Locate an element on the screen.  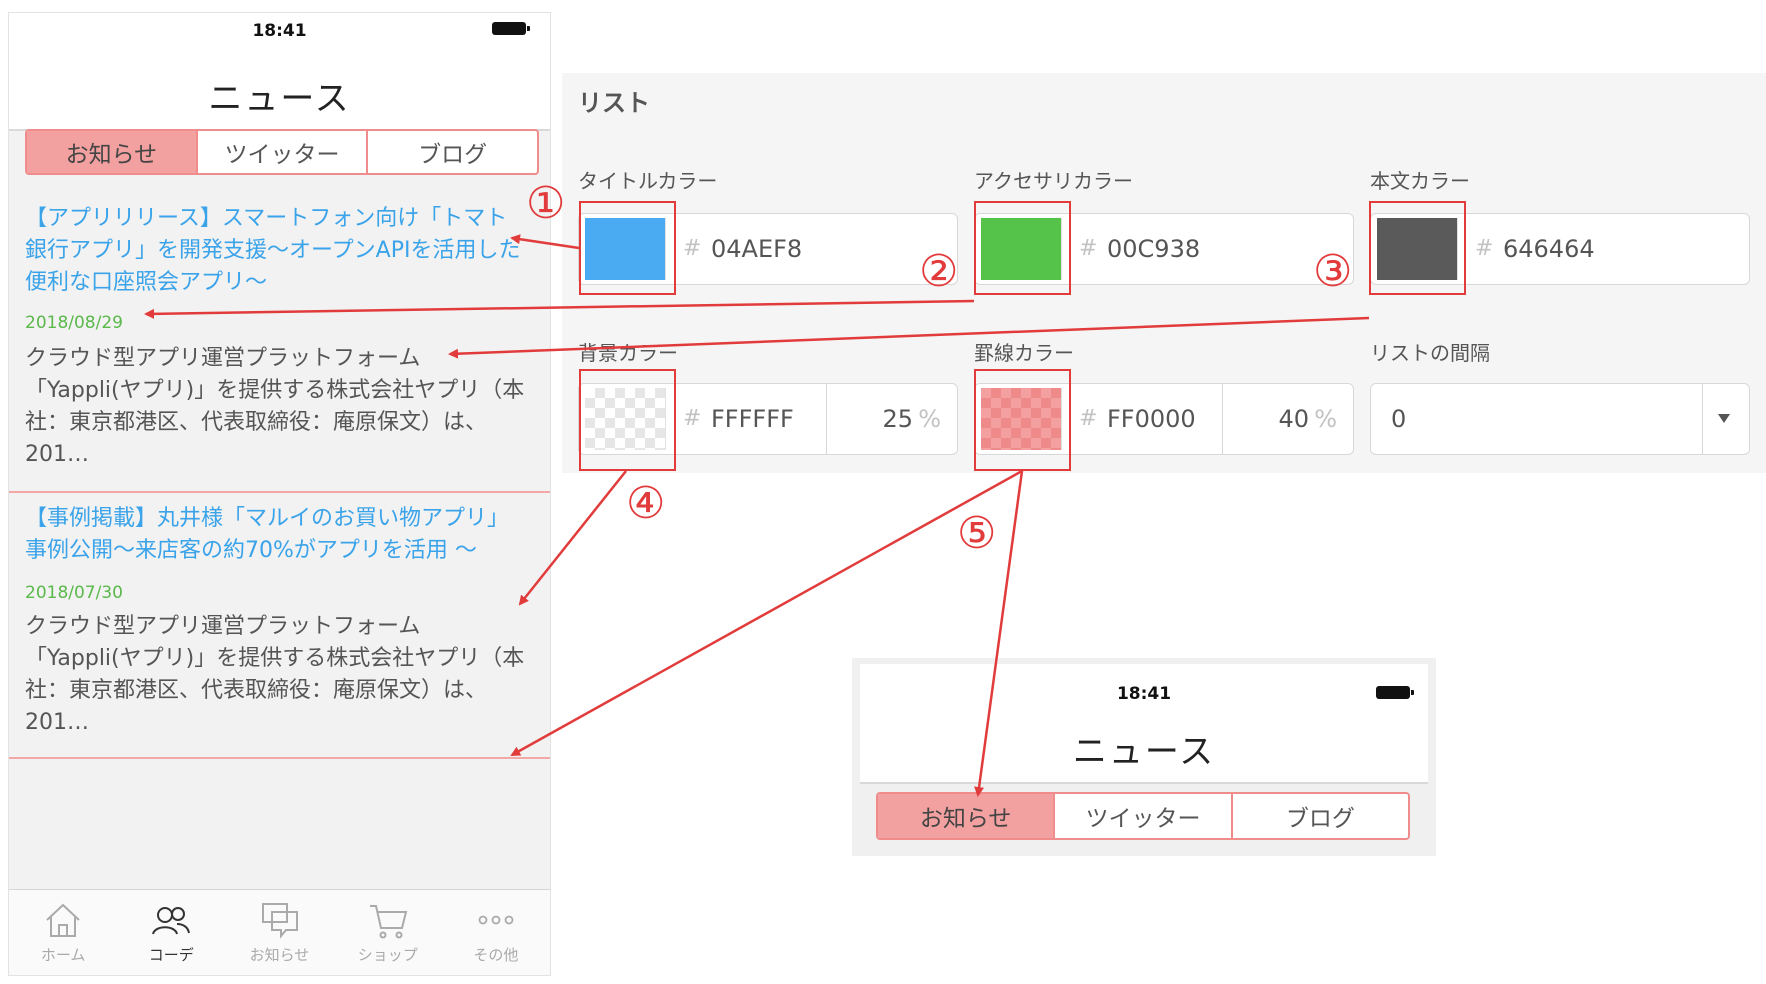
nav-bar: ニュース is located at coordinates (279, 92).